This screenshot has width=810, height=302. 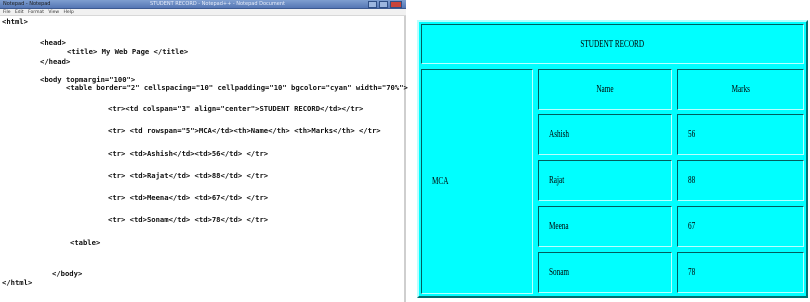 What do you see at coordinates (692, 134) in the screenshot?
I see `student-marks: 56` at bounding box center [692, 134].